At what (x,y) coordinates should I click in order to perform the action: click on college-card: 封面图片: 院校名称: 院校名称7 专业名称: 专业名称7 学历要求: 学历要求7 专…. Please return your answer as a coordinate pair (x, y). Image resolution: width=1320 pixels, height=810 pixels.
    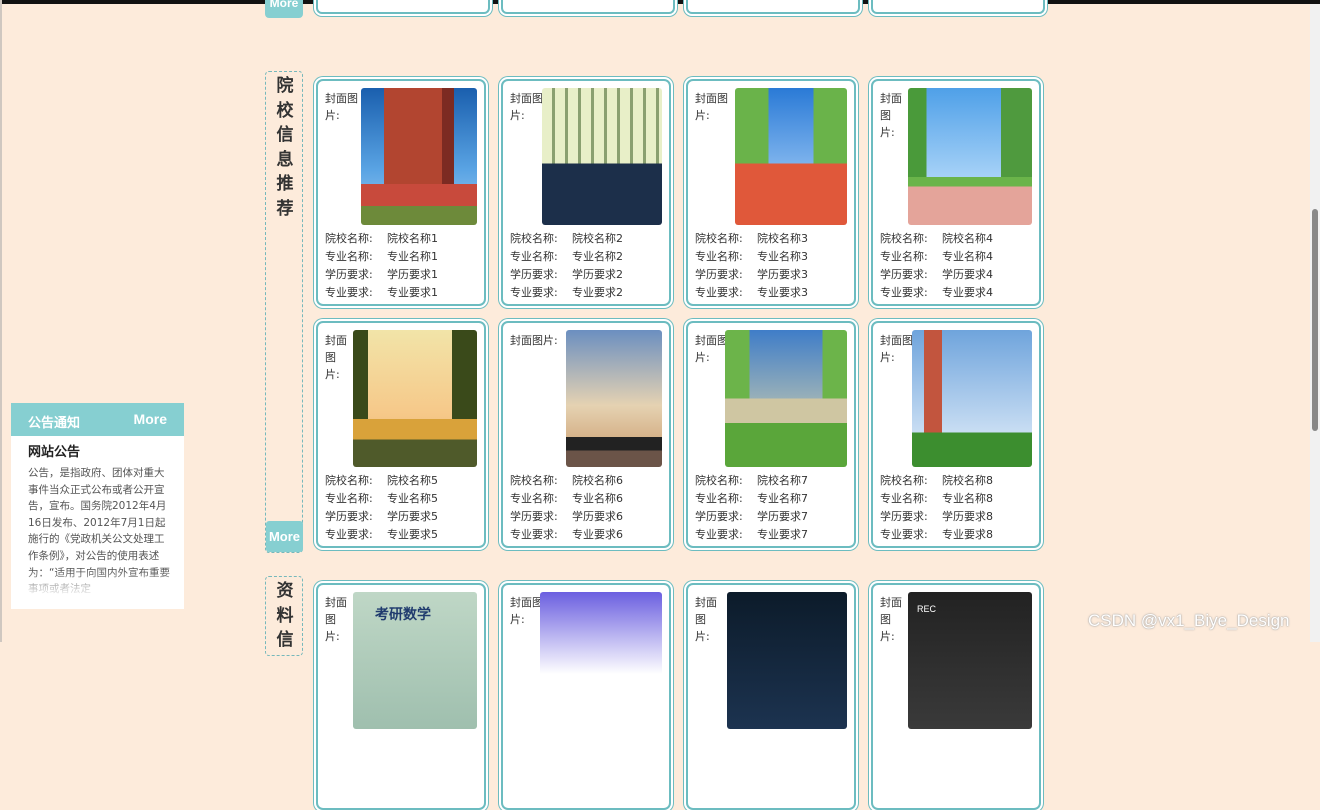
    Looking at the image, I should click on (771, 434).